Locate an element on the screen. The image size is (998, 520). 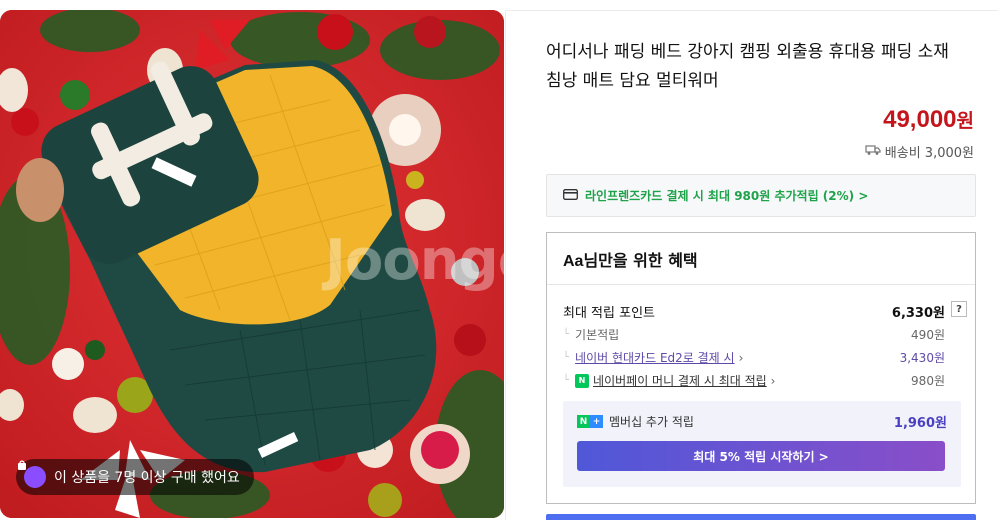
membership-section: N + 멤버십 추가 적립 1,960원 최대 5% 적립 시작하기 > is located at coordinates (762, 444).